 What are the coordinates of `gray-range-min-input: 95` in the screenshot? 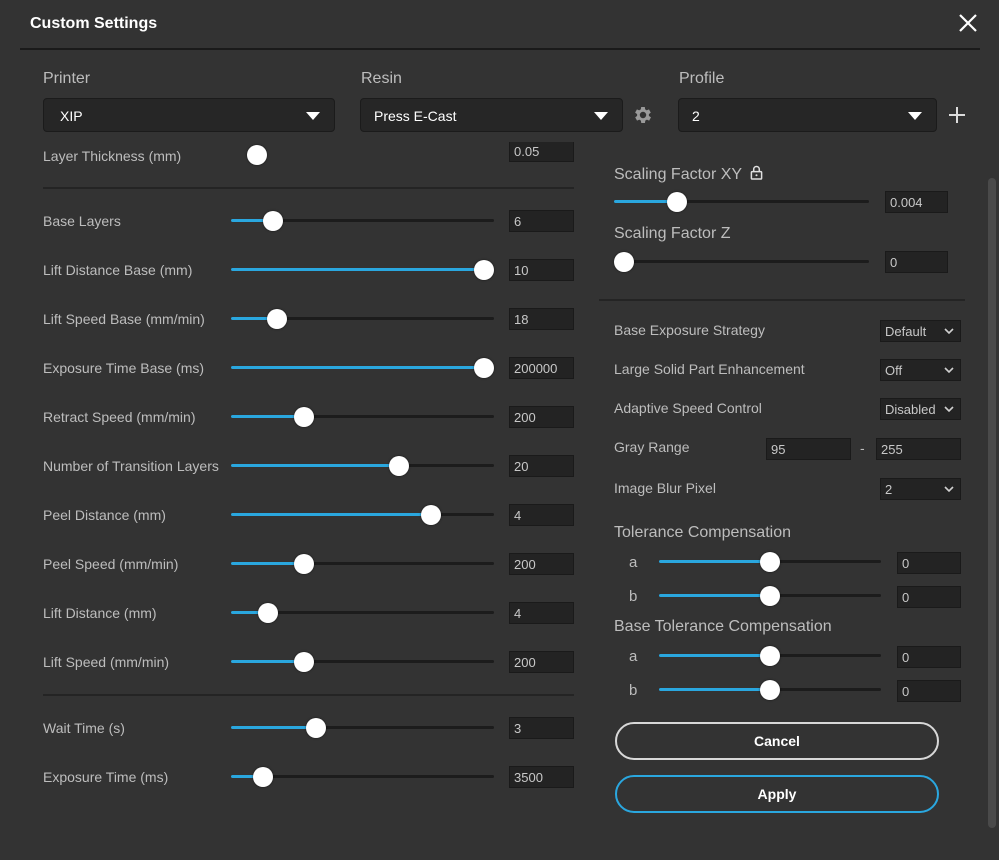 It's located at (808, 449).